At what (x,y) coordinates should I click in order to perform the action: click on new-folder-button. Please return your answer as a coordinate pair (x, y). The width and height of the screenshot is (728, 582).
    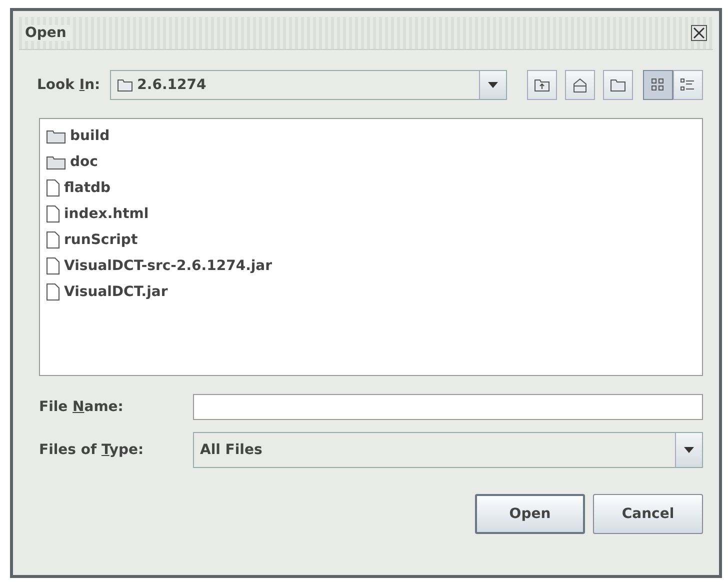
    Looking at the image, I should click on (618, 85).